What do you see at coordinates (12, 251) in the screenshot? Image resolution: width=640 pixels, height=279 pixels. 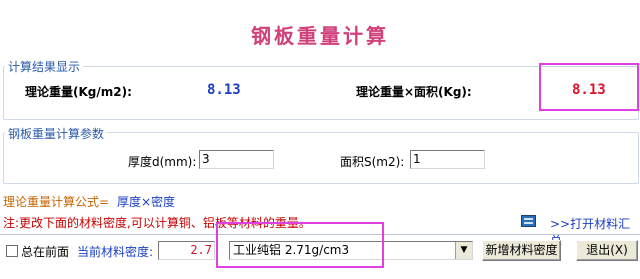 I see `always-on-top-checkbox` at bounding box center [12, 251].